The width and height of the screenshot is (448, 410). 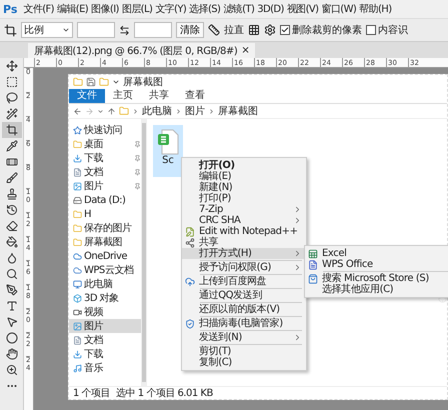 I want to click on back-icon, so click(x=77, y=111).